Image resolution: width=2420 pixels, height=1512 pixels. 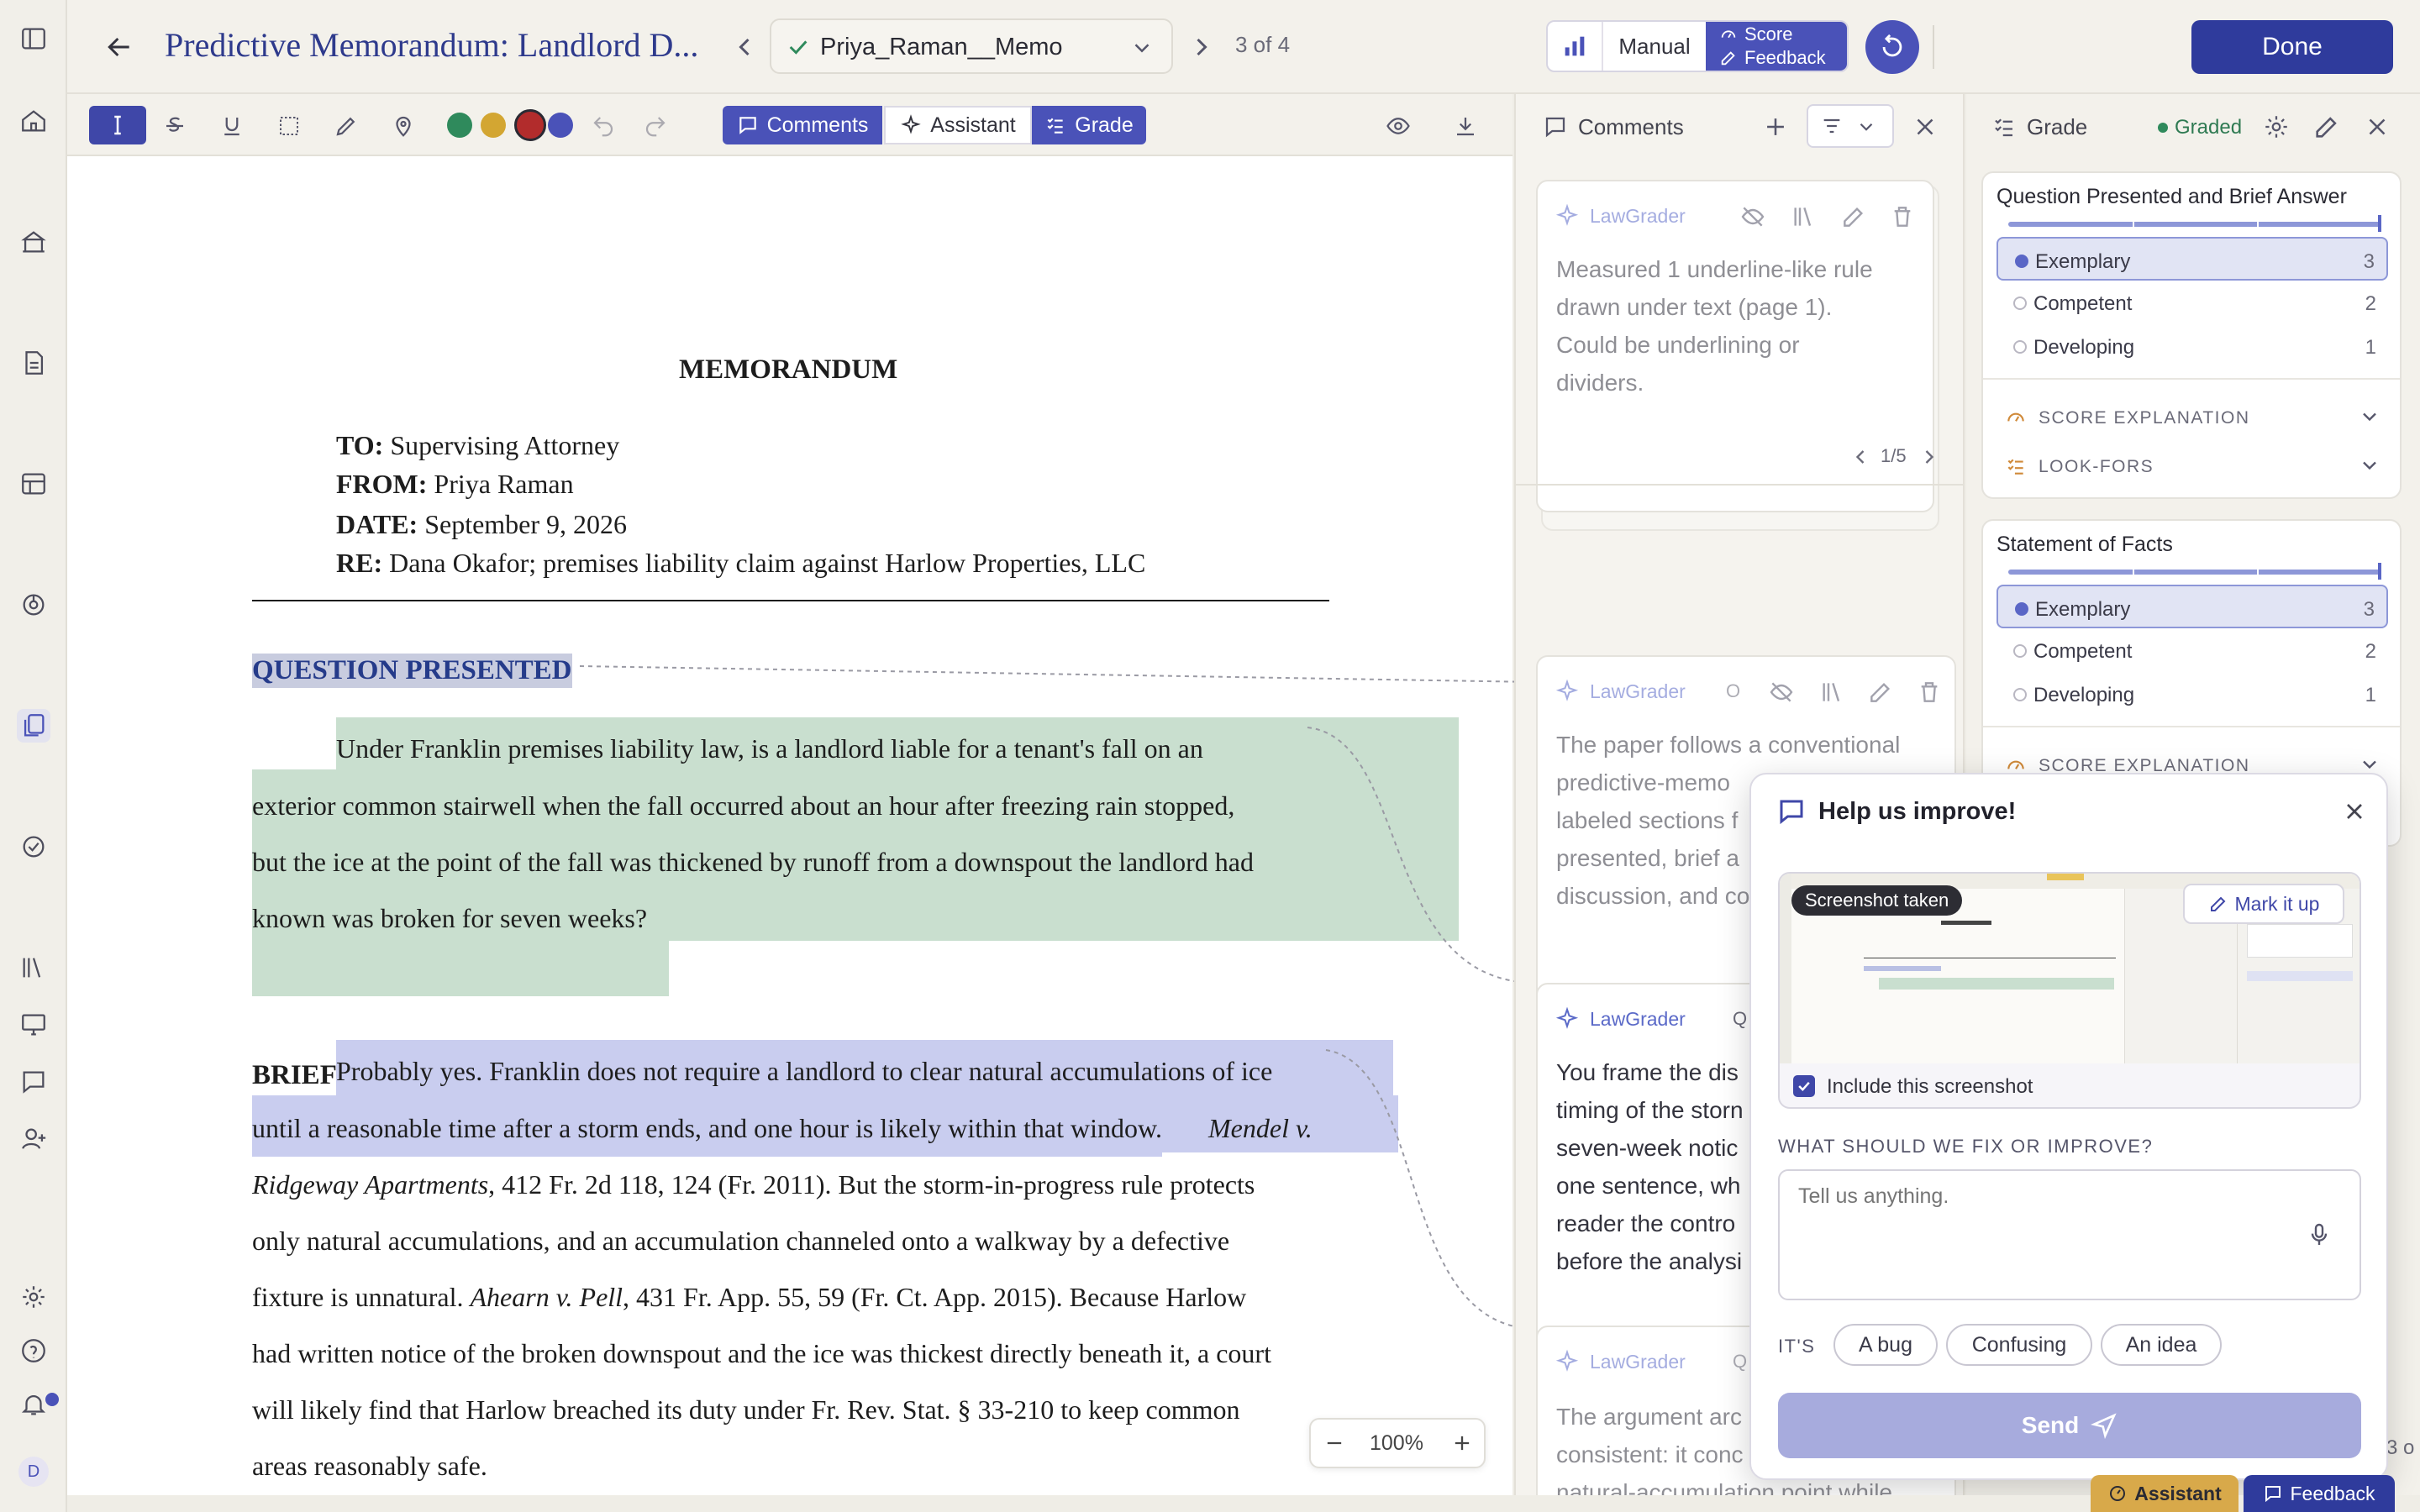 I want to click on underline-icon, so click(x=232, y=126).